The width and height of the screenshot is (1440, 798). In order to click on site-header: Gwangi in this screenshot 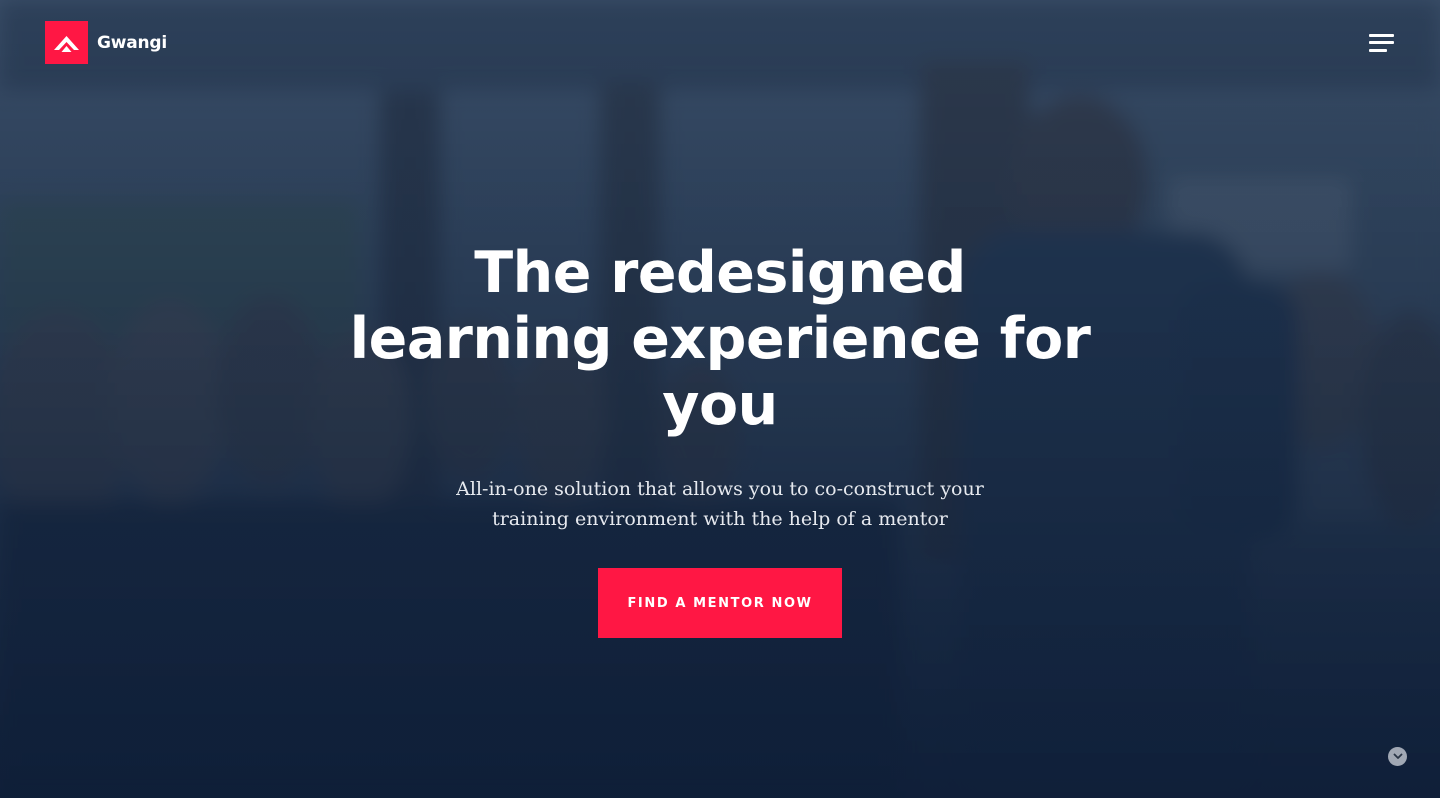, I will do `click(720, 42)`.